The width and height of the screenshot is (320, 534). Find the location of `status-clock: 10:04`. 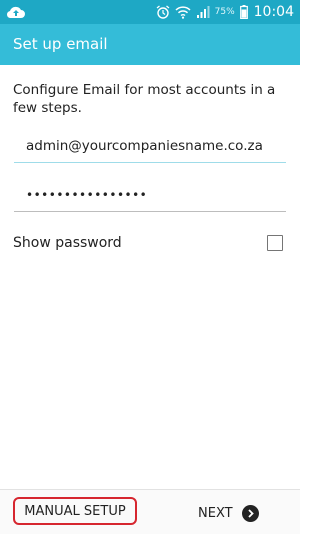

status-clock: 10:04 is located at coordinates (273, 12).